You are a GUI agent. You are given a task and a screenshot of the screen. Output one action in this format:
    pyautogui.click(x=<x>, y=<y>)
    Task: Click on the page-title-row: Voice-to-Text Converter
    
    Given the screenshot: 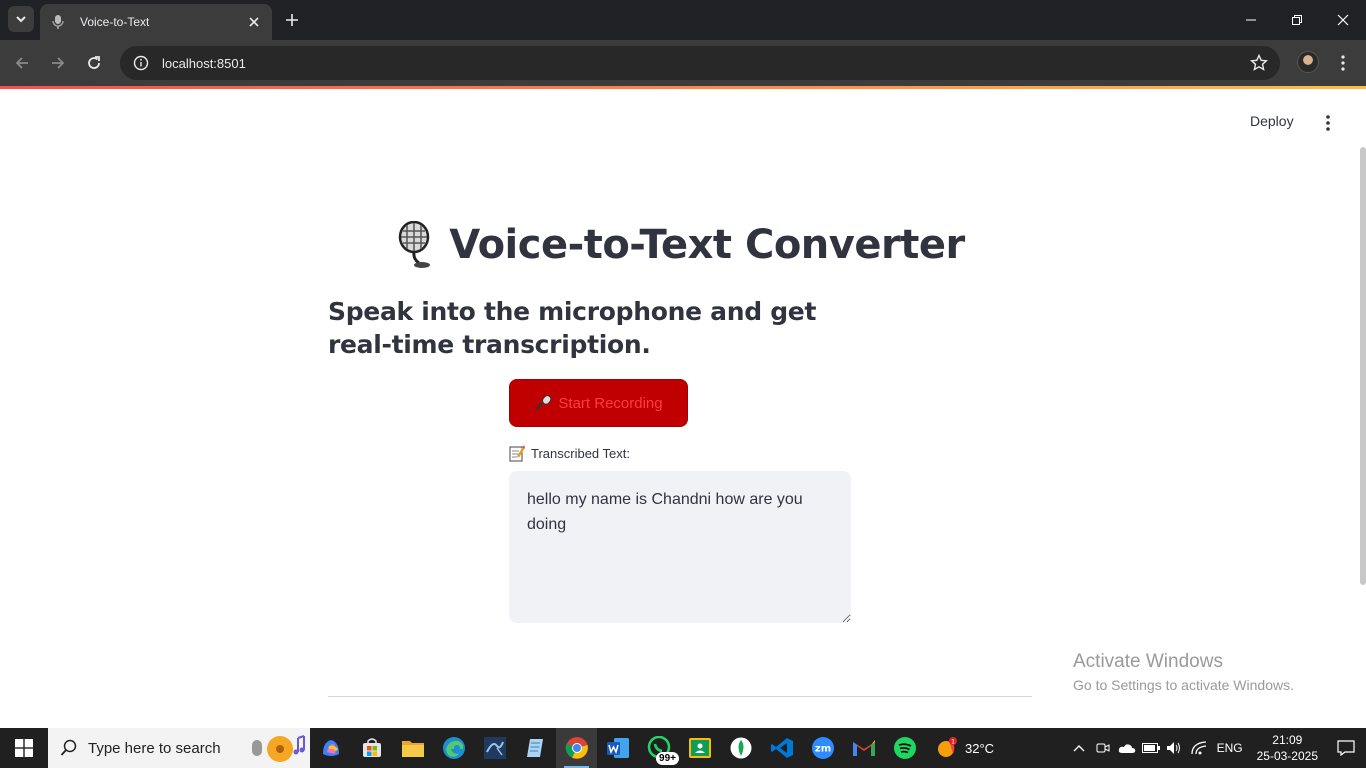 What is the action you would take?
    pyautogui.click(x=680, y=245)
    